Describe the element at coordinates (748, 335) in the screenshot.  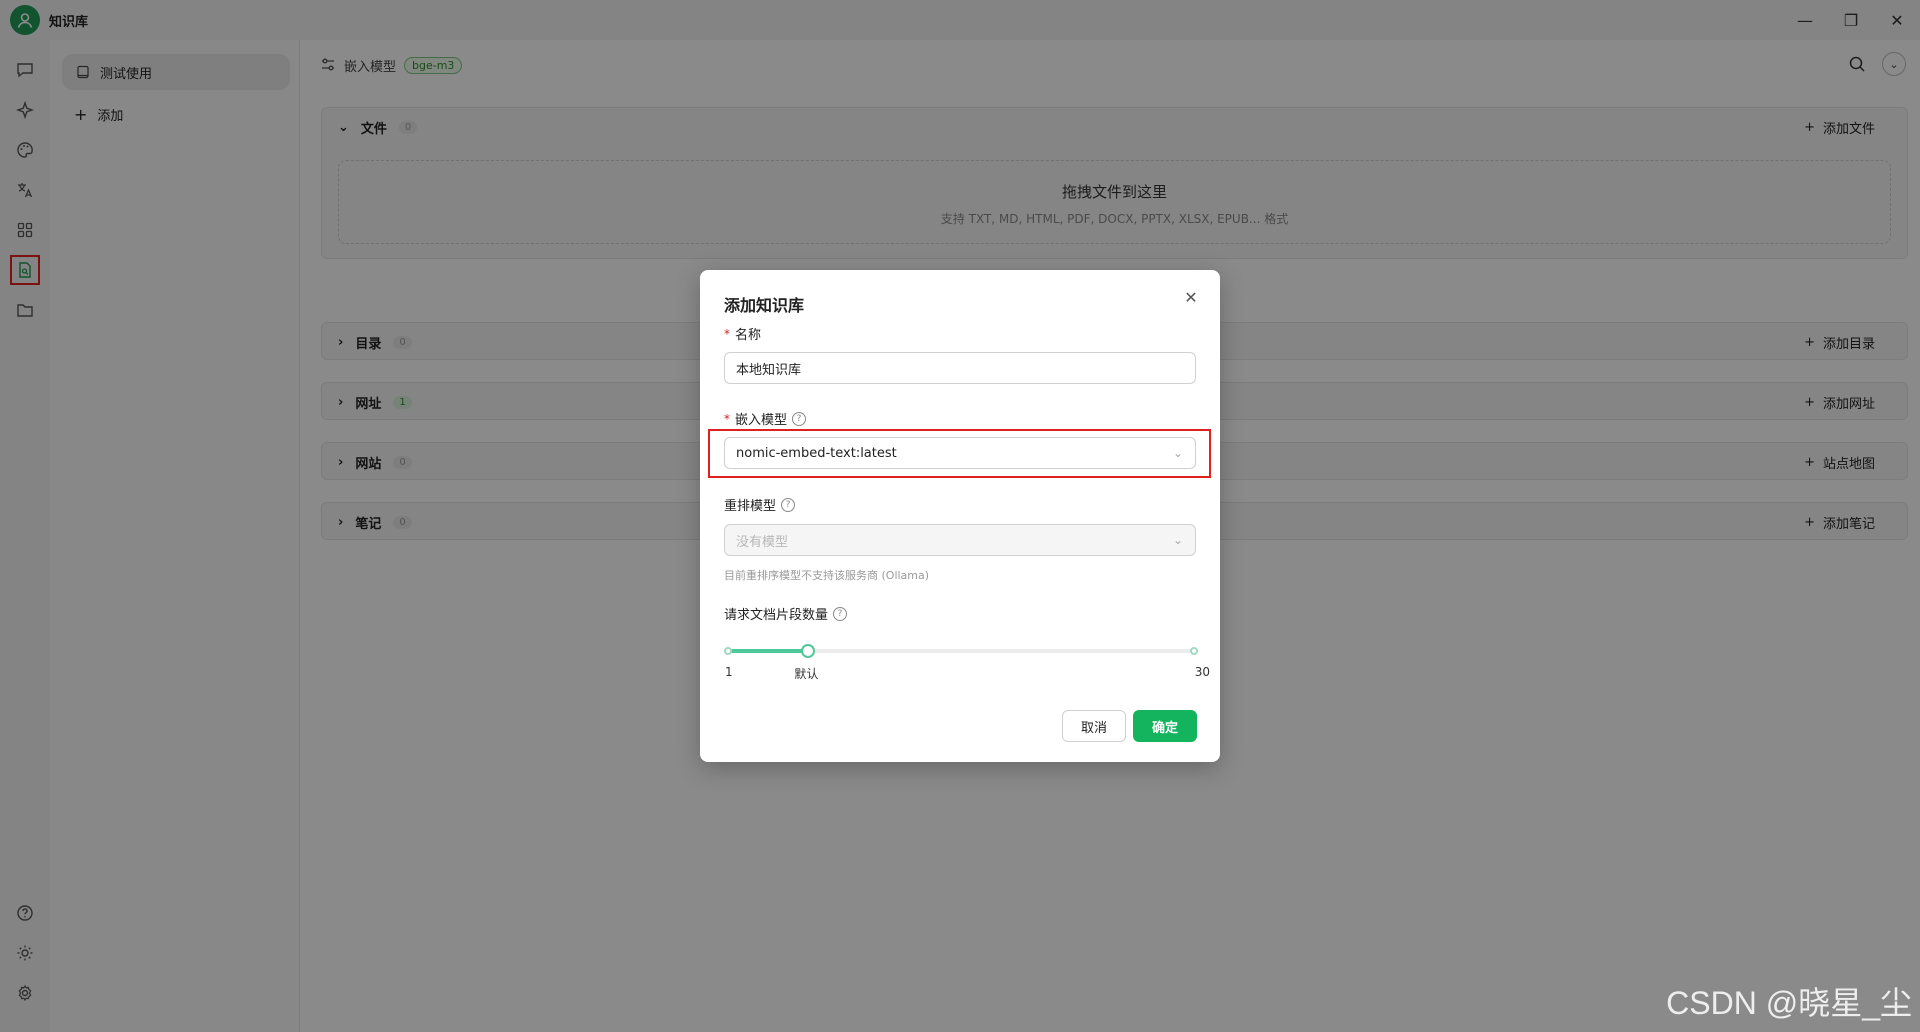
I see `name-label: 名称` at that location.